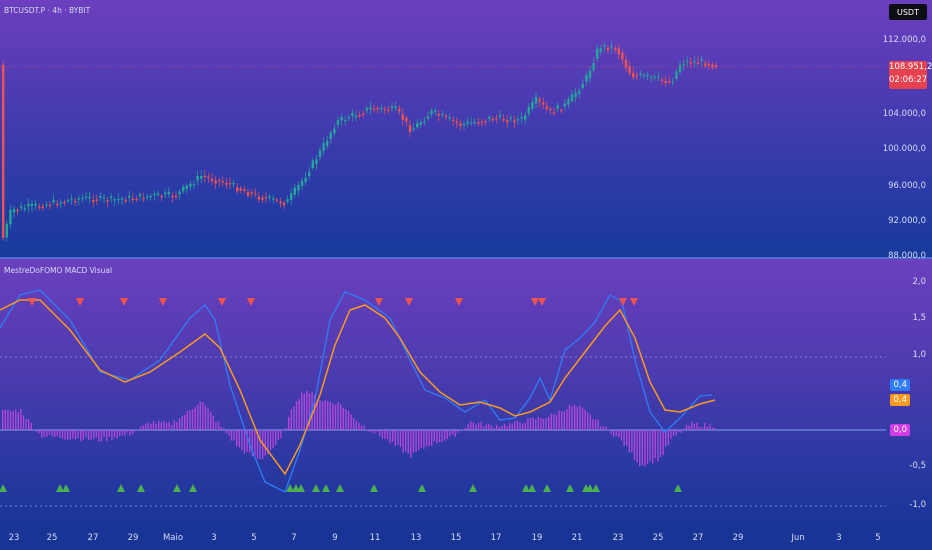 The image size is (932, 550). Describe the element at coordinates (133, 538) in the screenshot. I see `time-tick: 29` at that location.